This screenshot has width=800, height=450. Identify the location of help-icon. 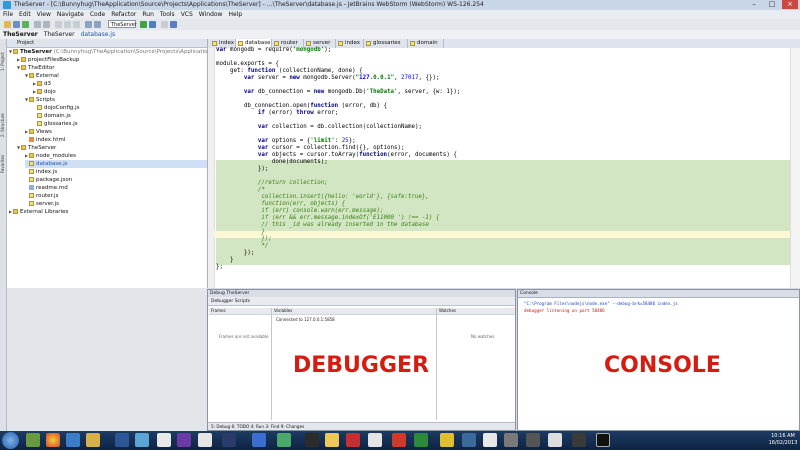
(173, 24).